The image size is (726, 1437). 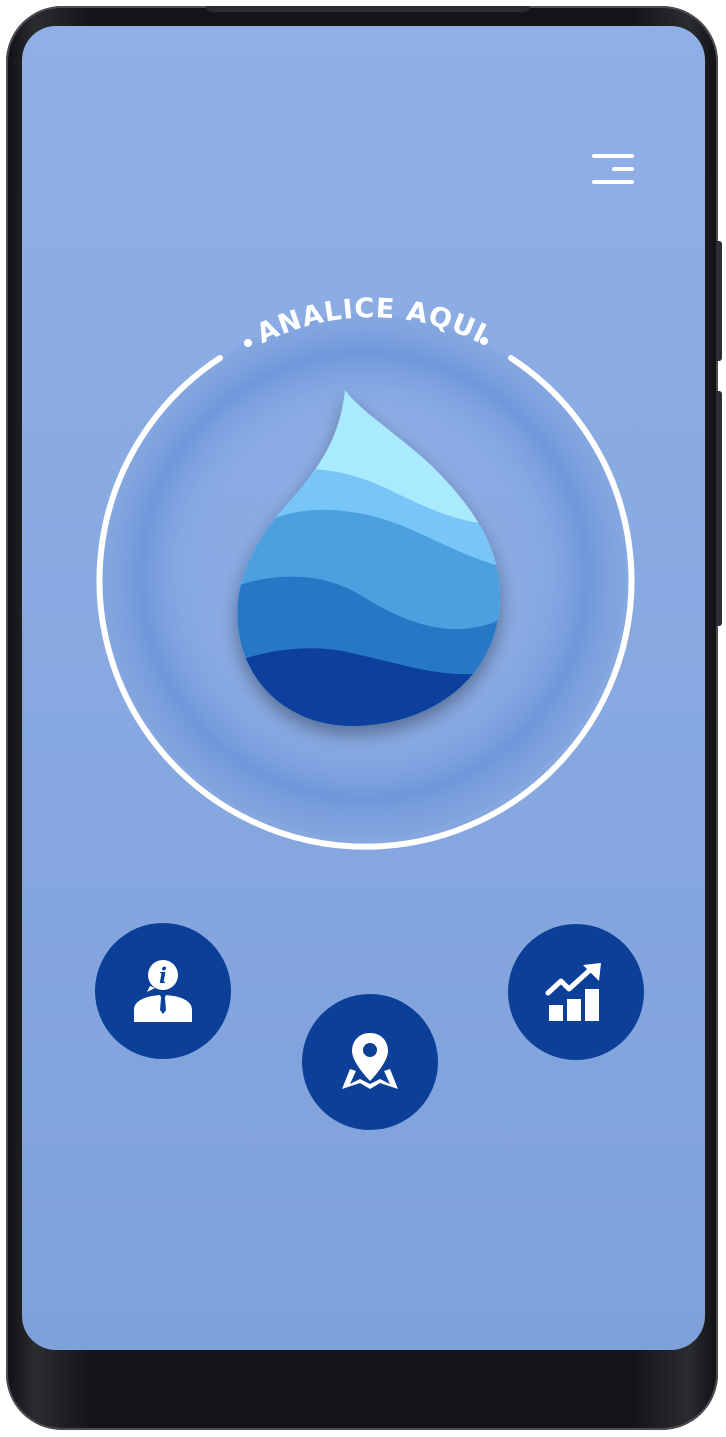 What do you see at coordinates (368, 9) in the screenshot?
I see `speaker-notch` at bounding box center [368, 9].